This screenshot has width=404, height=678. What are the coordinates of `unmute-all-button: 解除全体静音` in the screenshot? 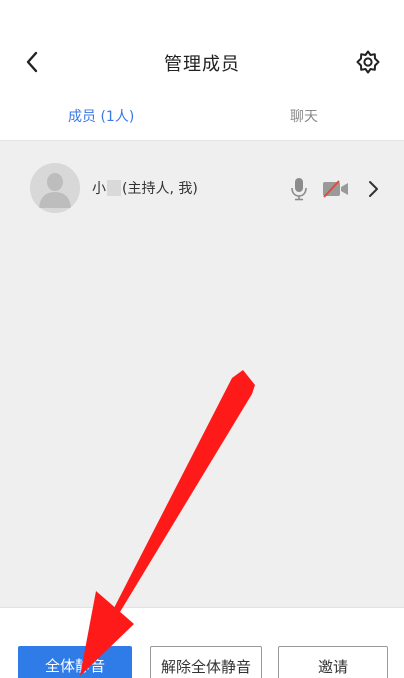 It's located at (206, 662).